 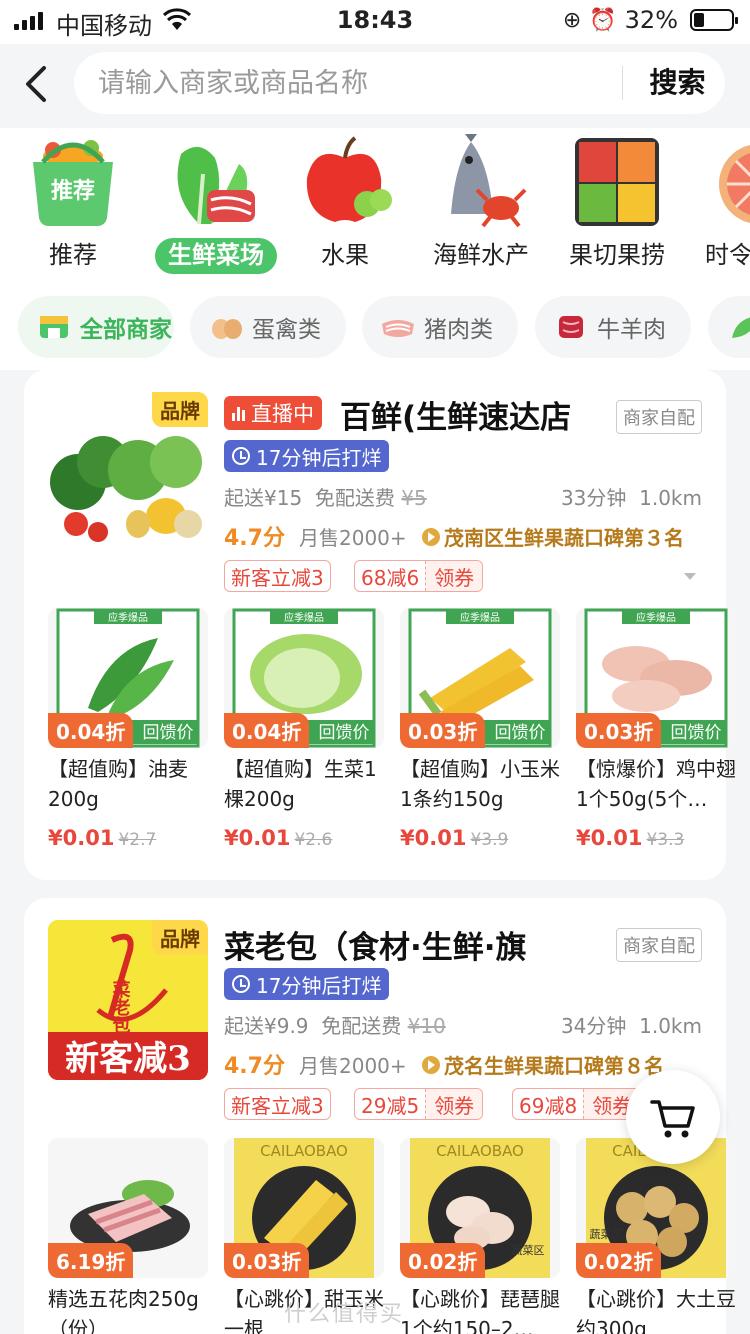 What do you see at coordinates (481, 255) in the screenshot?
I see `category-label: 海鲜水产` at bounding box center [481, 255].